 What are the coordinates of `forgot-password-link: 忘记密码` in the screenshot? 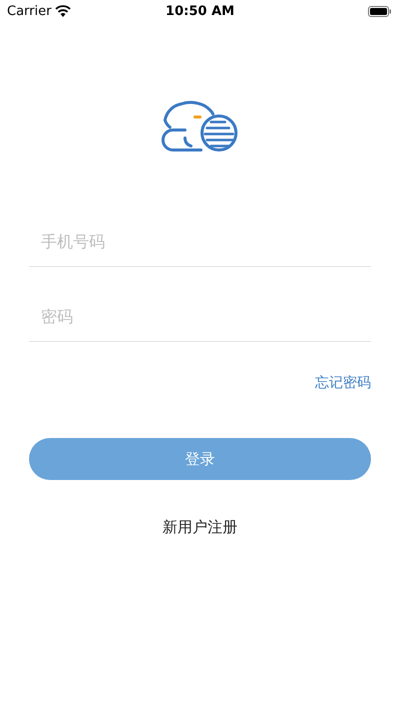 It's located at (343, 383).